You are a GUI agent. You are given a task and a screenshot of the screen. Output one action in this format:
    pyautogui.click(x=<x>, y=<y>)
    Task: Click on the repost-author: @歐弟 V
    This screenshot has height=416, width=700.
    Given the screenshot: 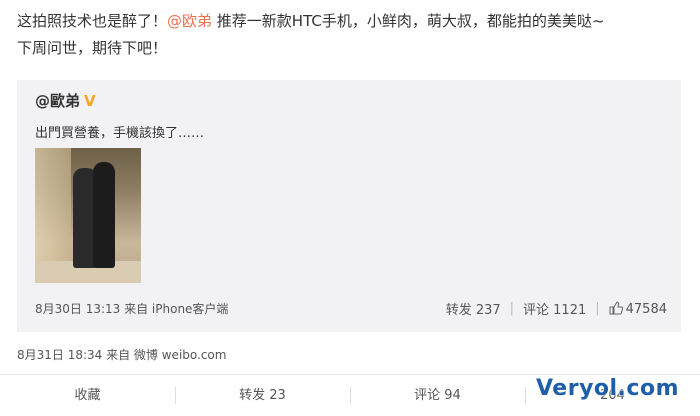 What is the action you would take?
    pyautogui.click(x=66, y=100)
    